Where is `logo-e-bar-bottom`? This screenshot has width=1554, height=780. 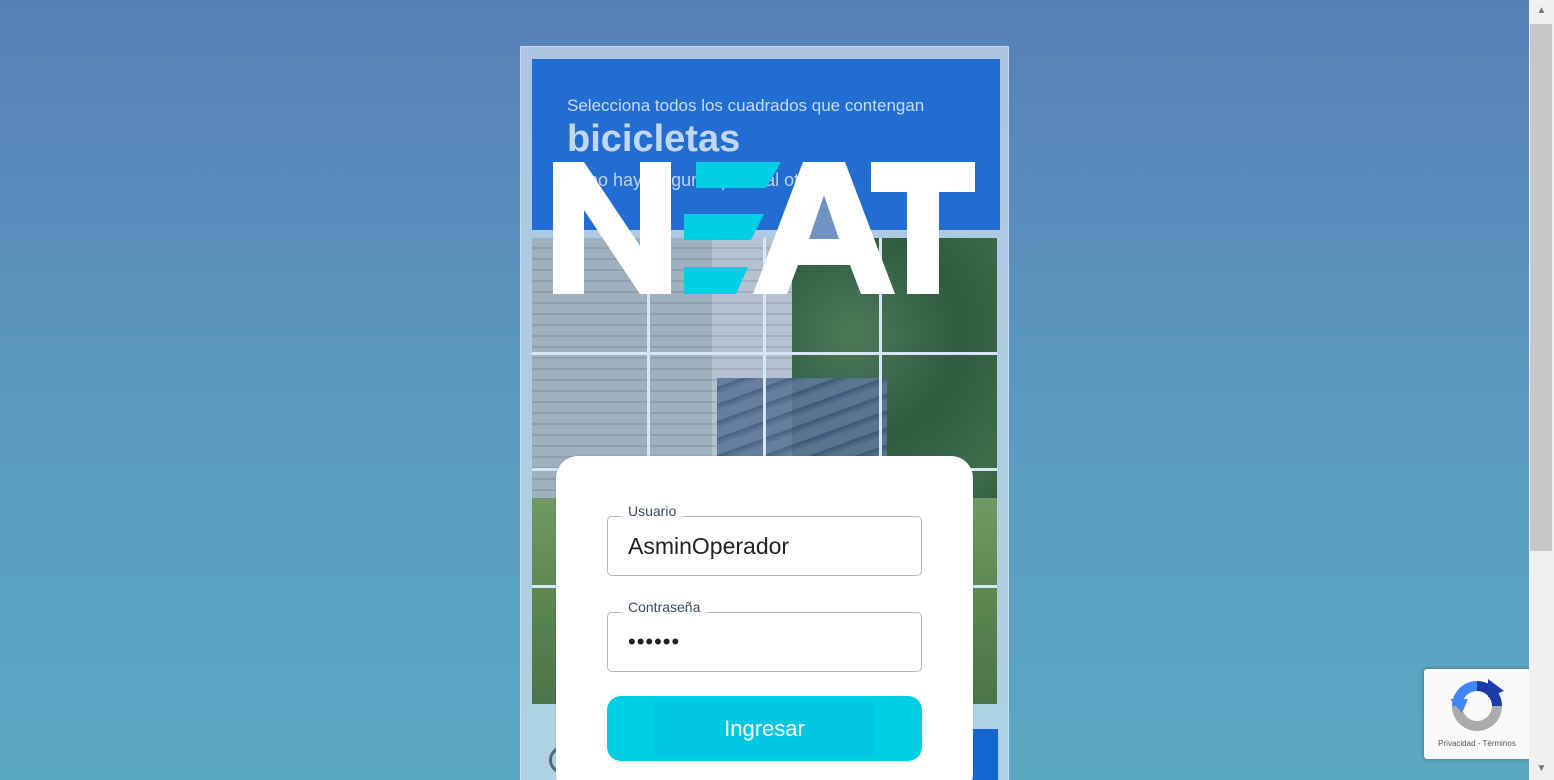
logo-e-bar-bottom is located at coordinates (716, 280).